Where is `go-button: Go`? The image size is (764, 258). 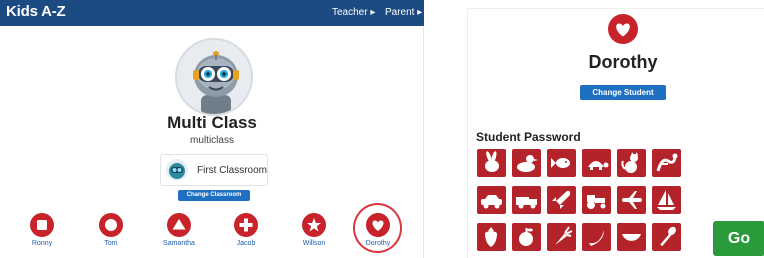
go-button: Go is located at coordinates (738, 238).